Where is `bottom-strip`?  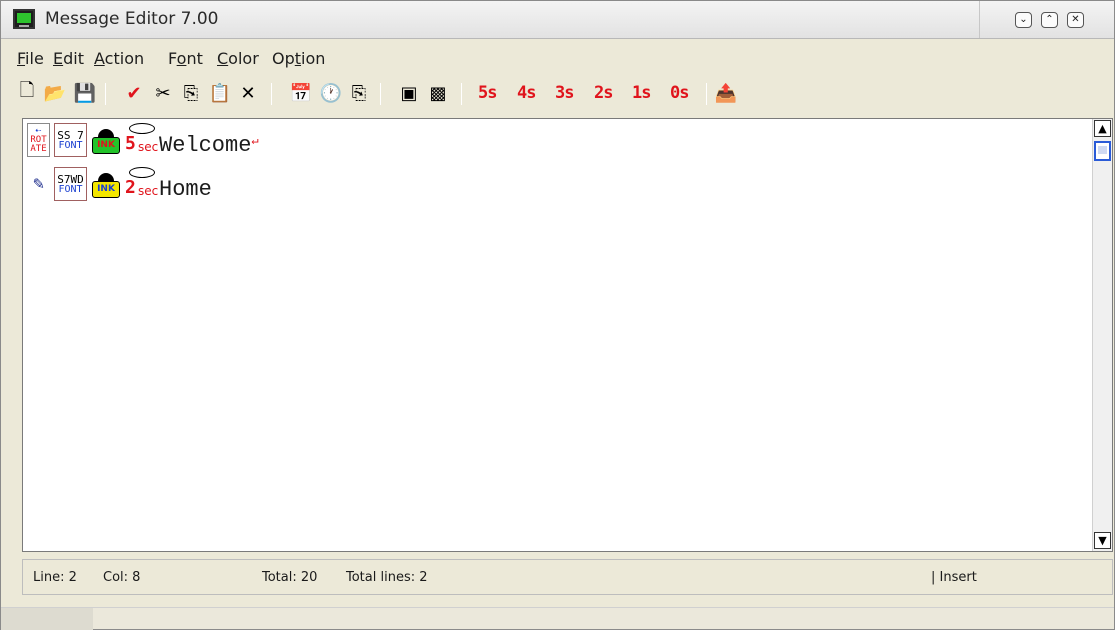
bottom-strip is located at coordinates (557, 618).